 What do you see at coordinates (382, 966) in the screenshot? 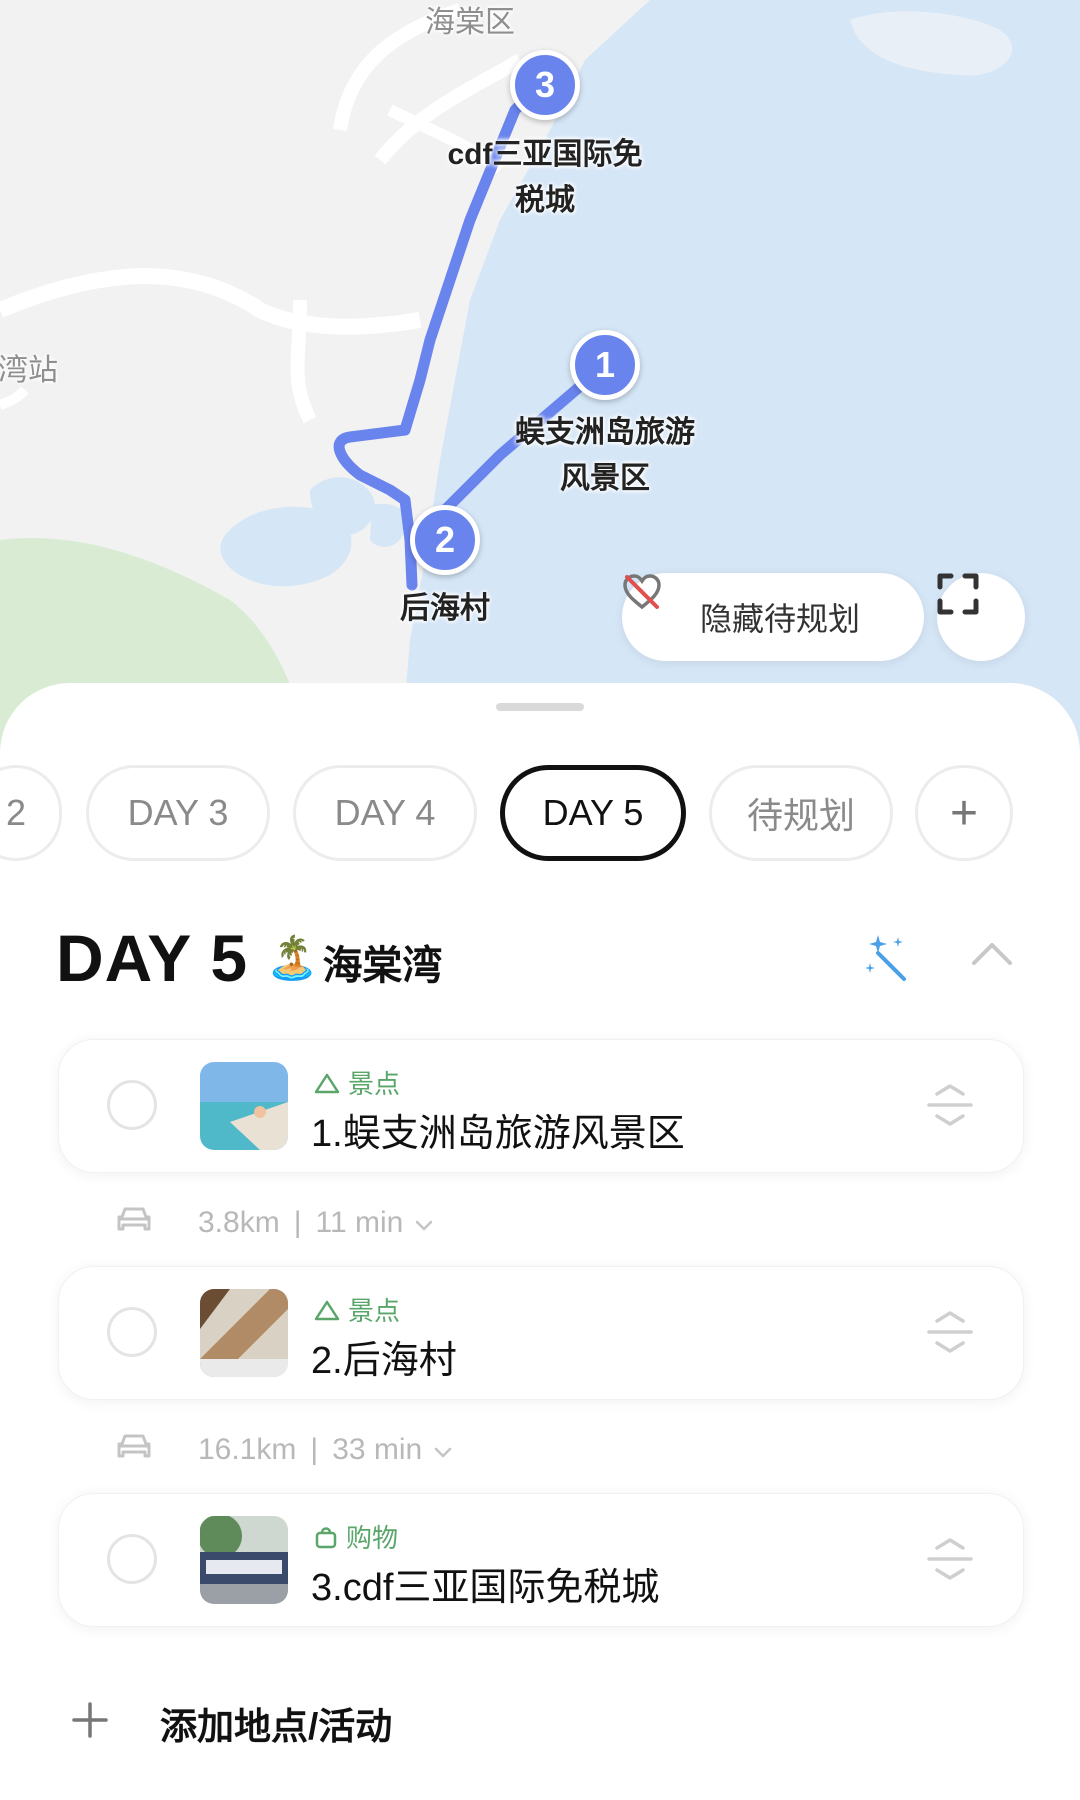
I see `day-area: 海棠湾` at bounding box center [382, 966].